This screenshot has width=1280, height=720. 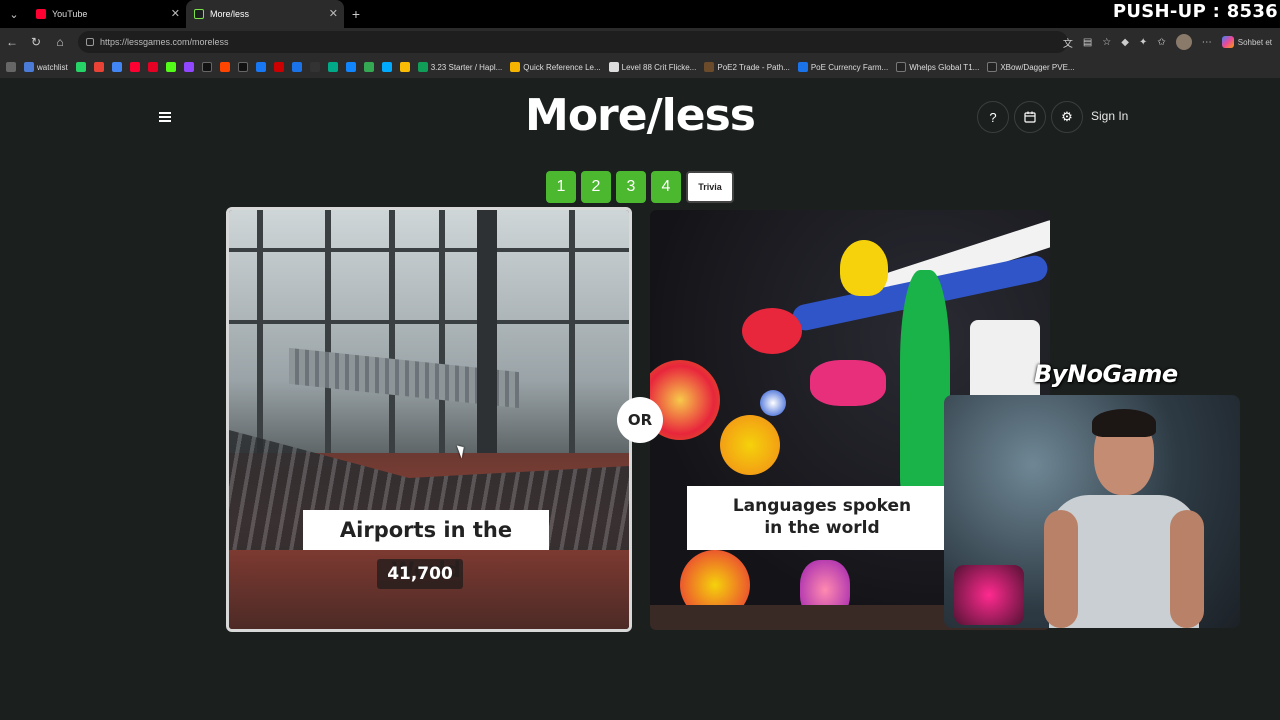 What do you see at coordinates (164, 42) in the screenshot?
I see `url-text: https://lessgames.com/moreless` at bounding box center [164, 42].